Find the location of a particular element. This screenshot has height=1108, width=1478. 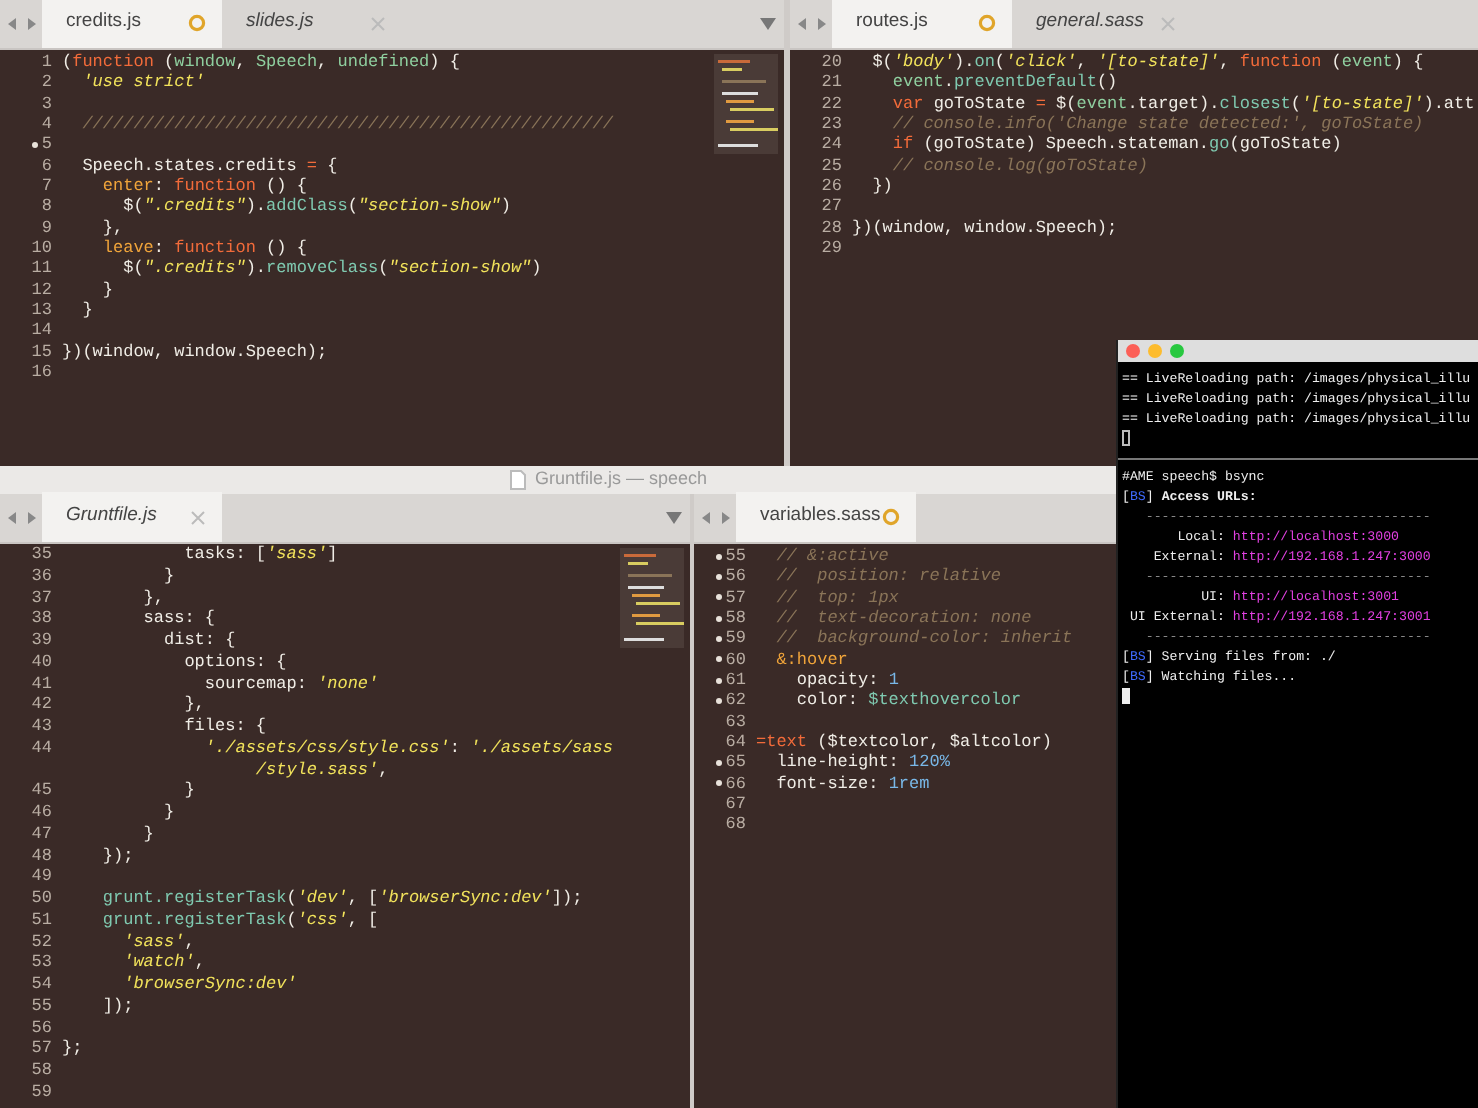

line-number: 16 is located at coordinates (41, 372).